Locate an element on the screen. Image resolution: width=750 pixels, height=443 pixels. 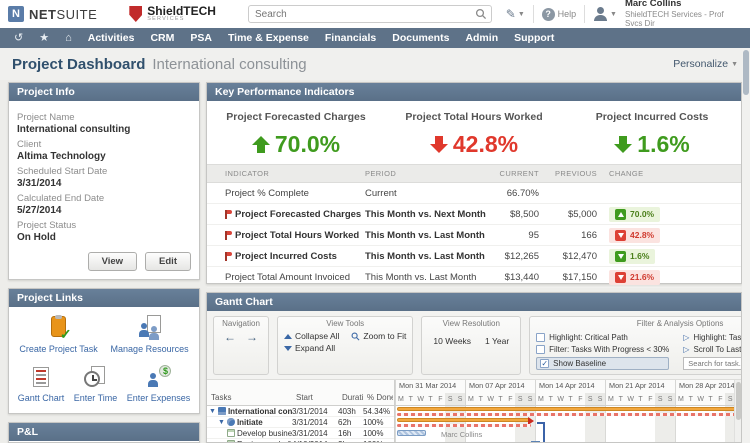
gantt-scrollbar is located at coordinates (737, 411).